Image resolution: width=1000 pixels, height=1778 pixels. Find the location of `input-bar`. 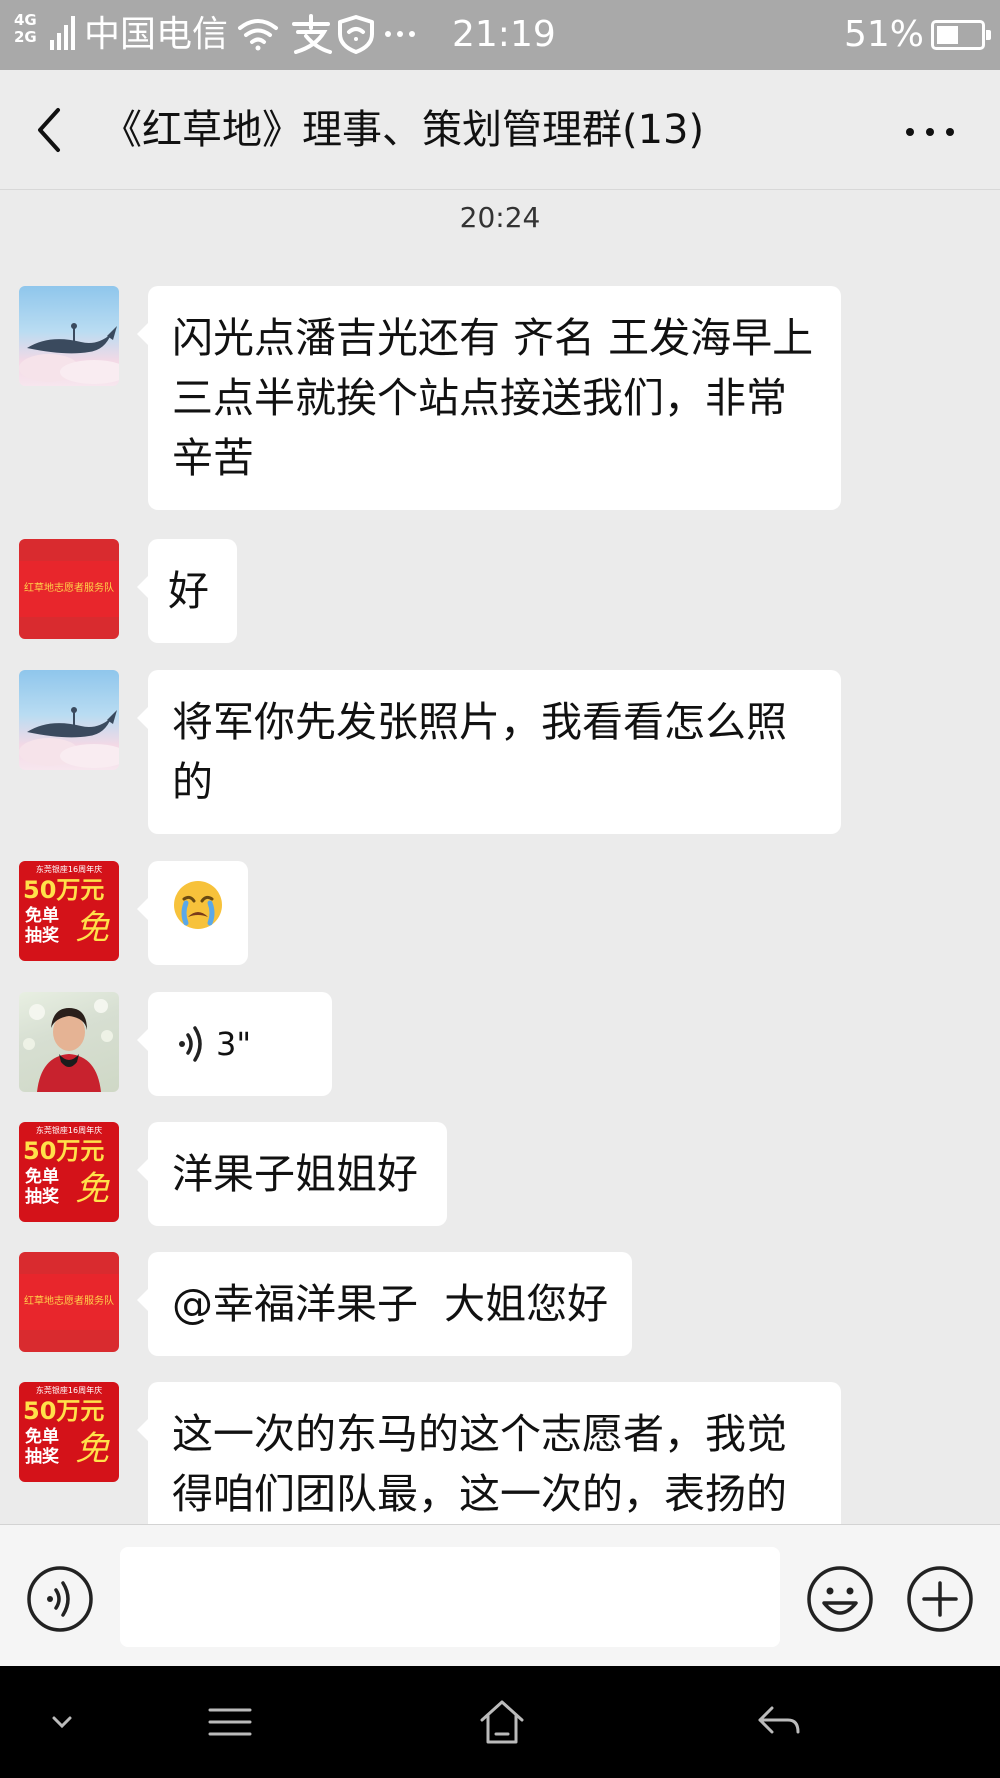

input-bar is located at coordinates (500, 1595).